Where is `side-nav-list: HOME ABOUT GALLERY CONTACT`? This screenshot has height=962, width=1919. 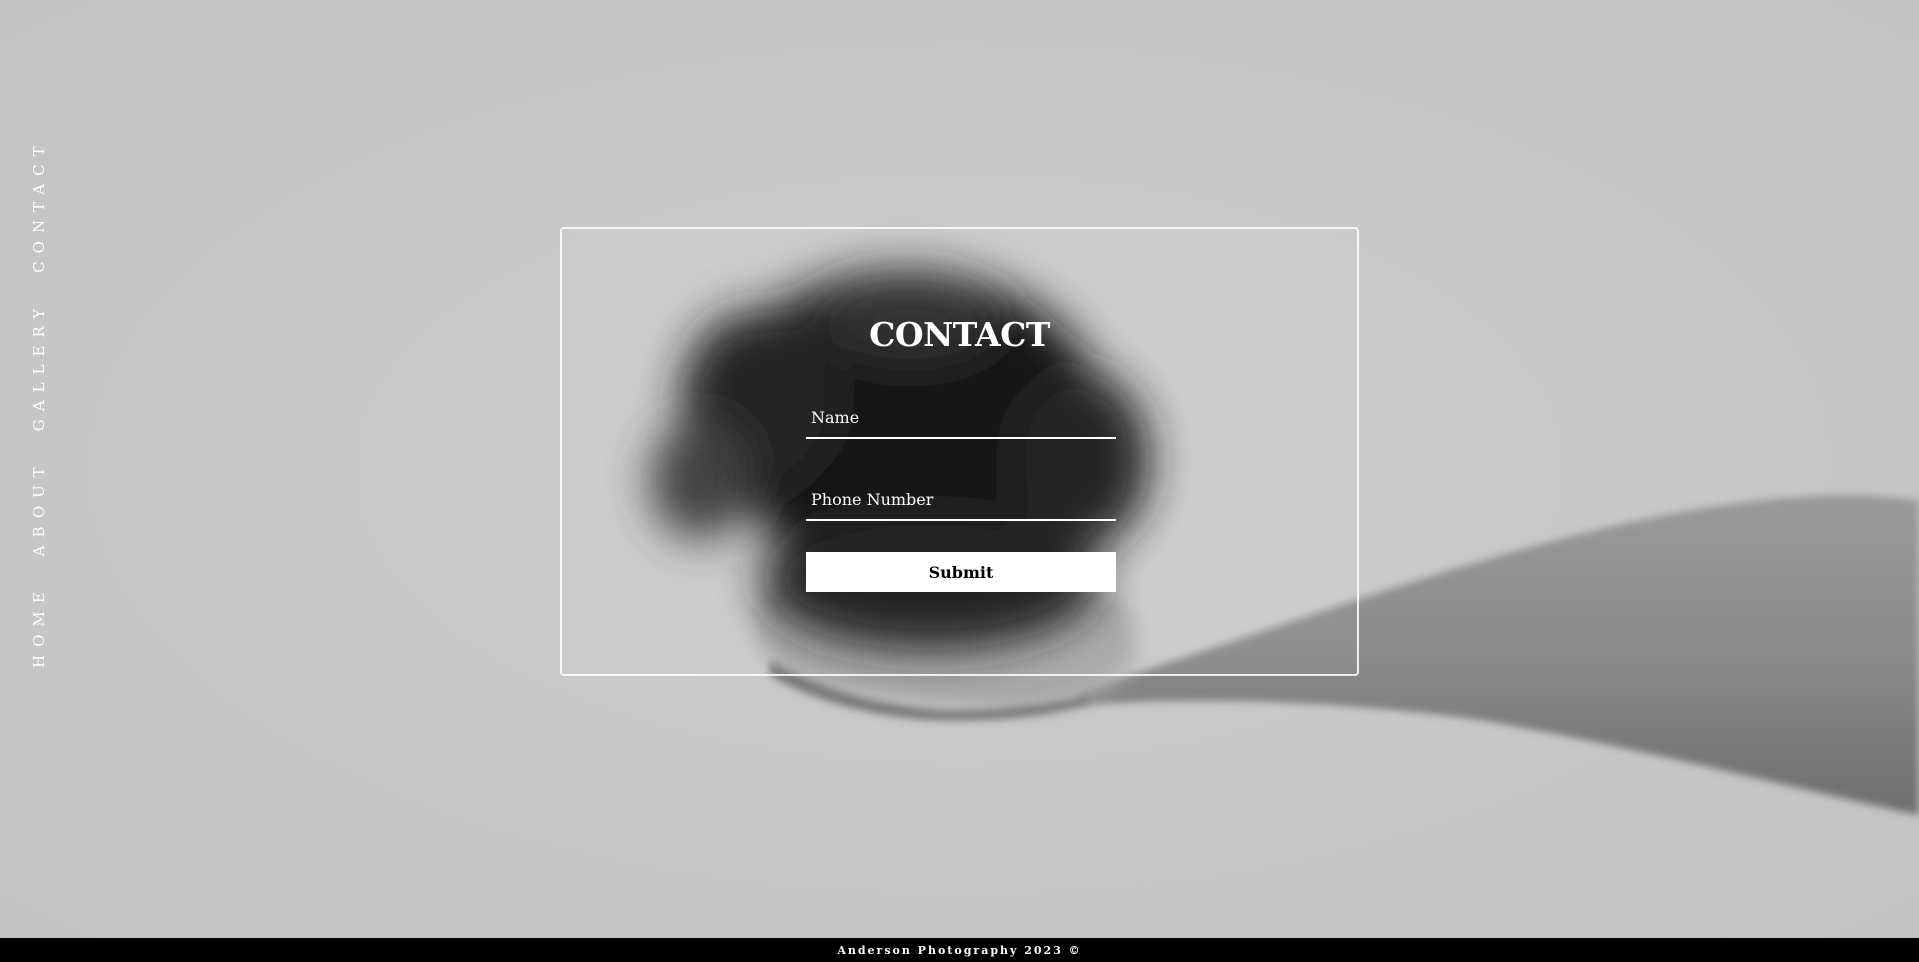 side-nav-list: HOME ABOUT GALLERY CONTACT is located at coordinates (39, 403).